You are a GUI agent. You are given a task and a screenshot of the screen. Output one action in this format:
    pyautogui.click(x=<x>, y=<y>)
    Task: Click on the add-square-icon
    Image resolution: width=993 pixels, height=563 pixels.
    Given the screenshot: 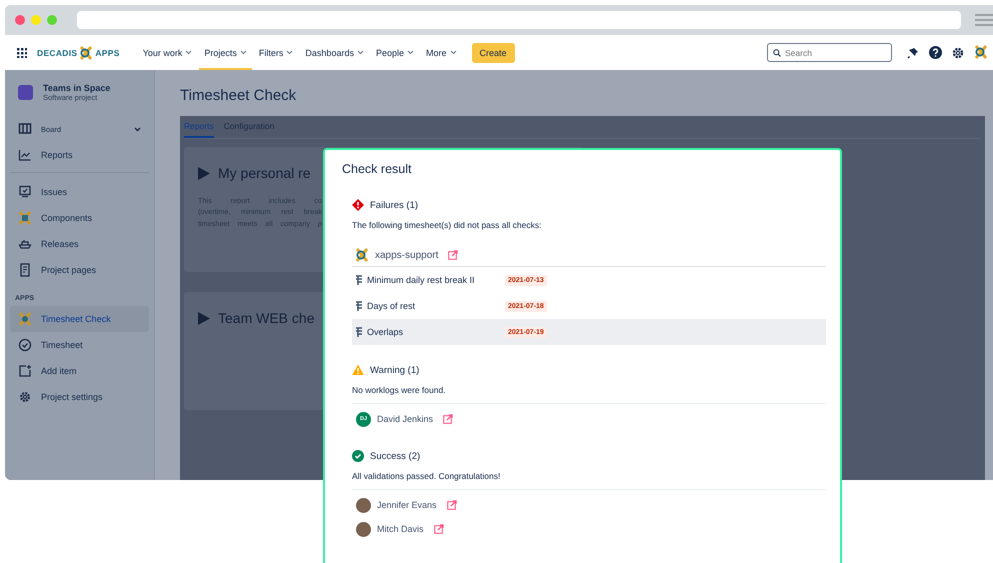 What is the action you would take?
    pyautogui.click(x=25, y=371)
    